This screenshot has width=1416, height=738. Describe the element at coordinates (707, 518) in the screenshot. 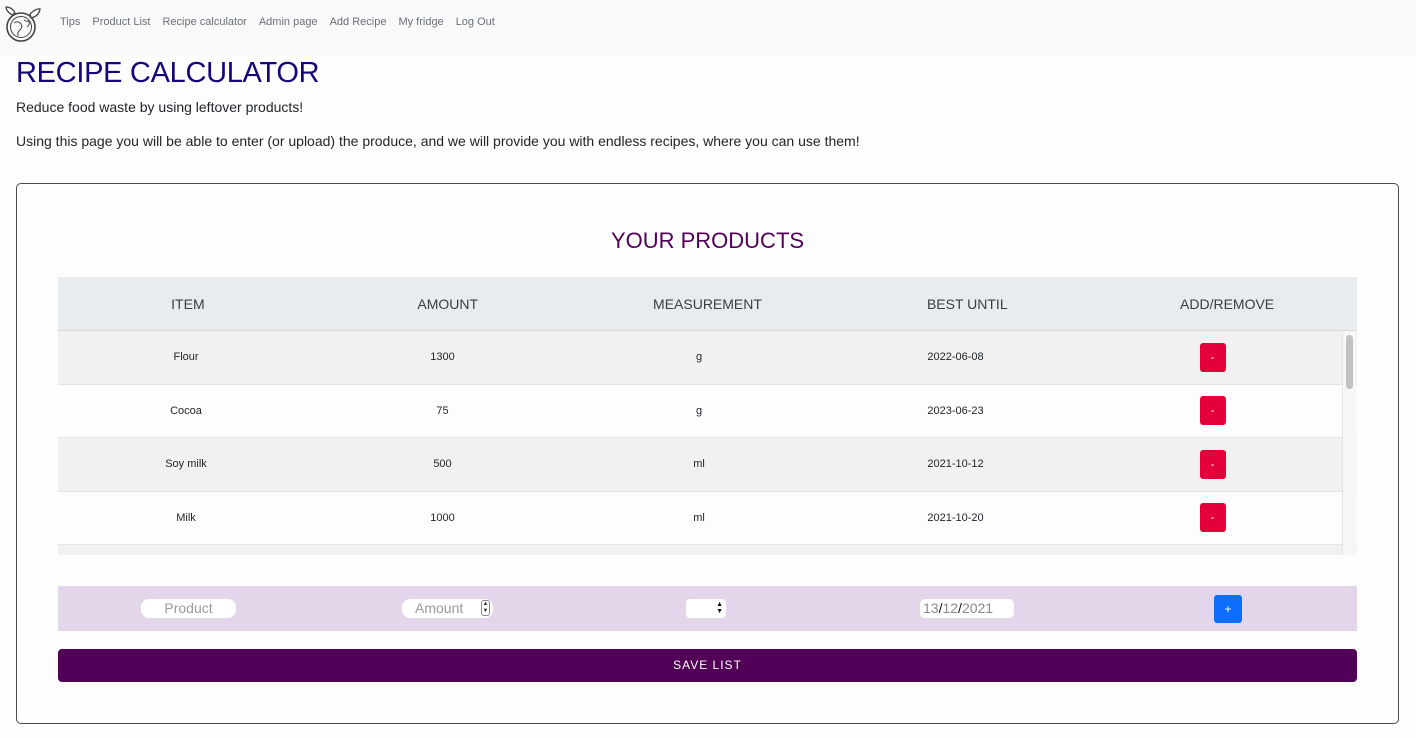

I see `table-row: Milk 1000 ml 2021-10-20 -` at that location.